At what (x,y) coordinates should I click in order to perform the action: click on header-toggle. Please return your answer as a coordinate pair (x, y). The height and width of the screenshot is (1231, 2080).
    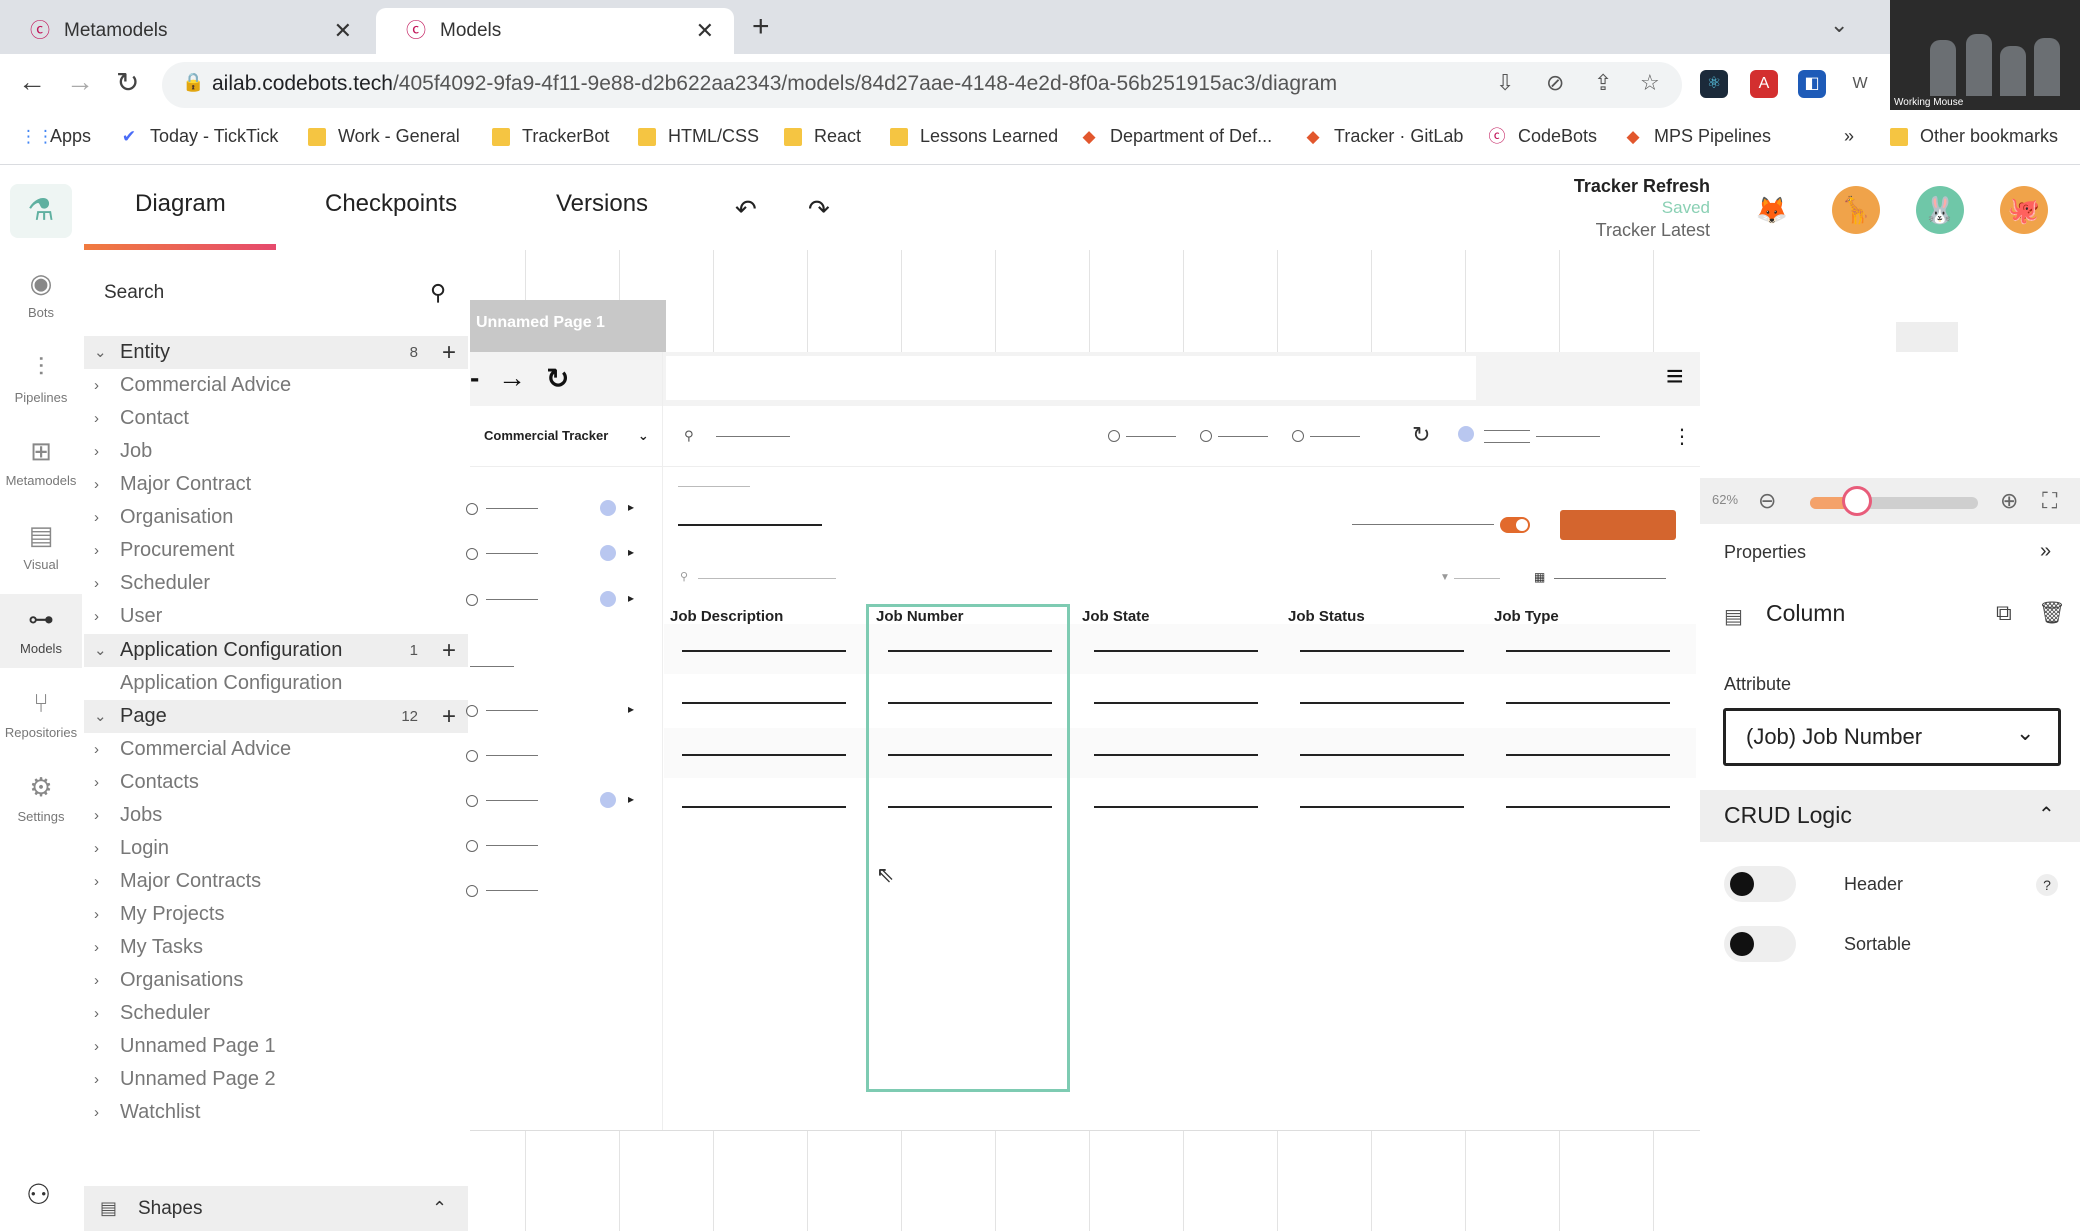
    Looking at the image, I should click on (1760, 884).